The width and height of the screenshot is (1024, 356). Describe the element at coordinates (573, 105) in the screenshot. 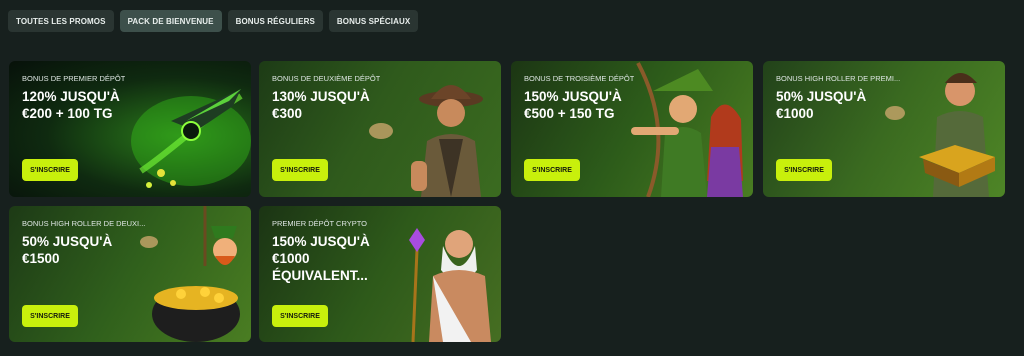

I see `card-offer-title: 150% JUSQU'À €500 + 150 TG` at that location.